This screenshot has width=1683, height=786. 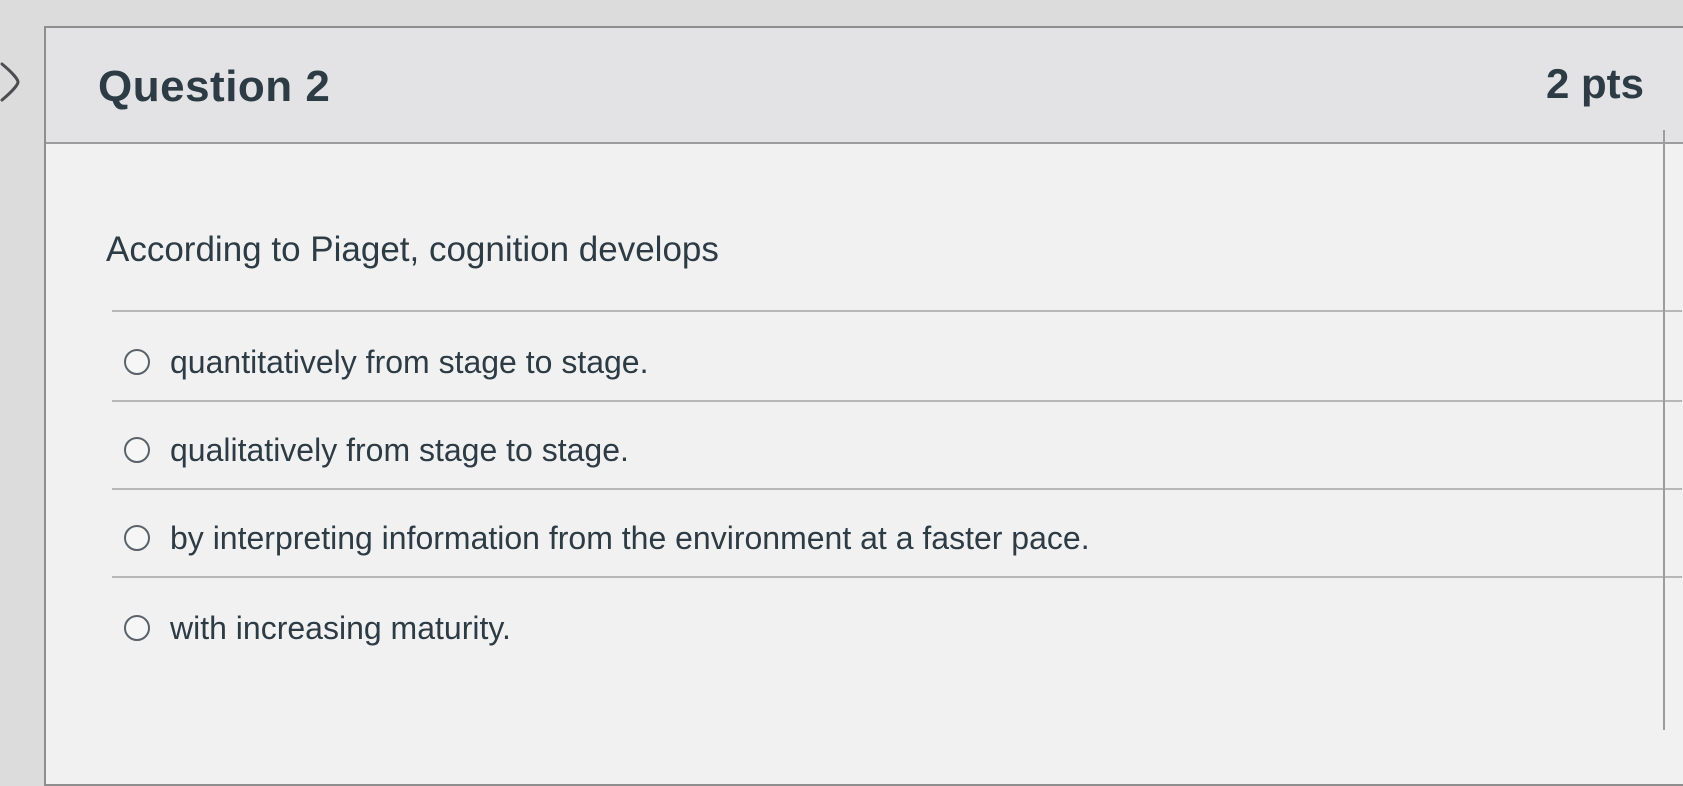 I want to click on answer-option: qualitatively from stage to stage., so click(x=376, y=450).